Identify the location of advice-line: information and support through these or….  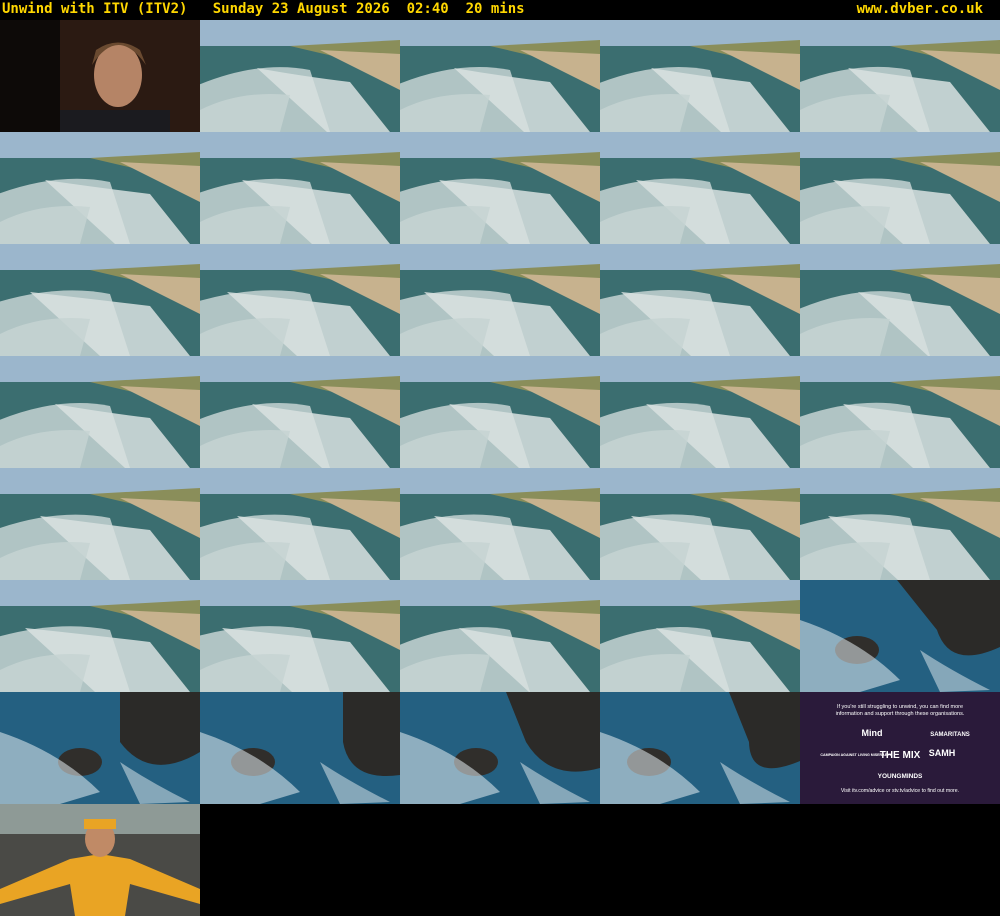
(900, 714).